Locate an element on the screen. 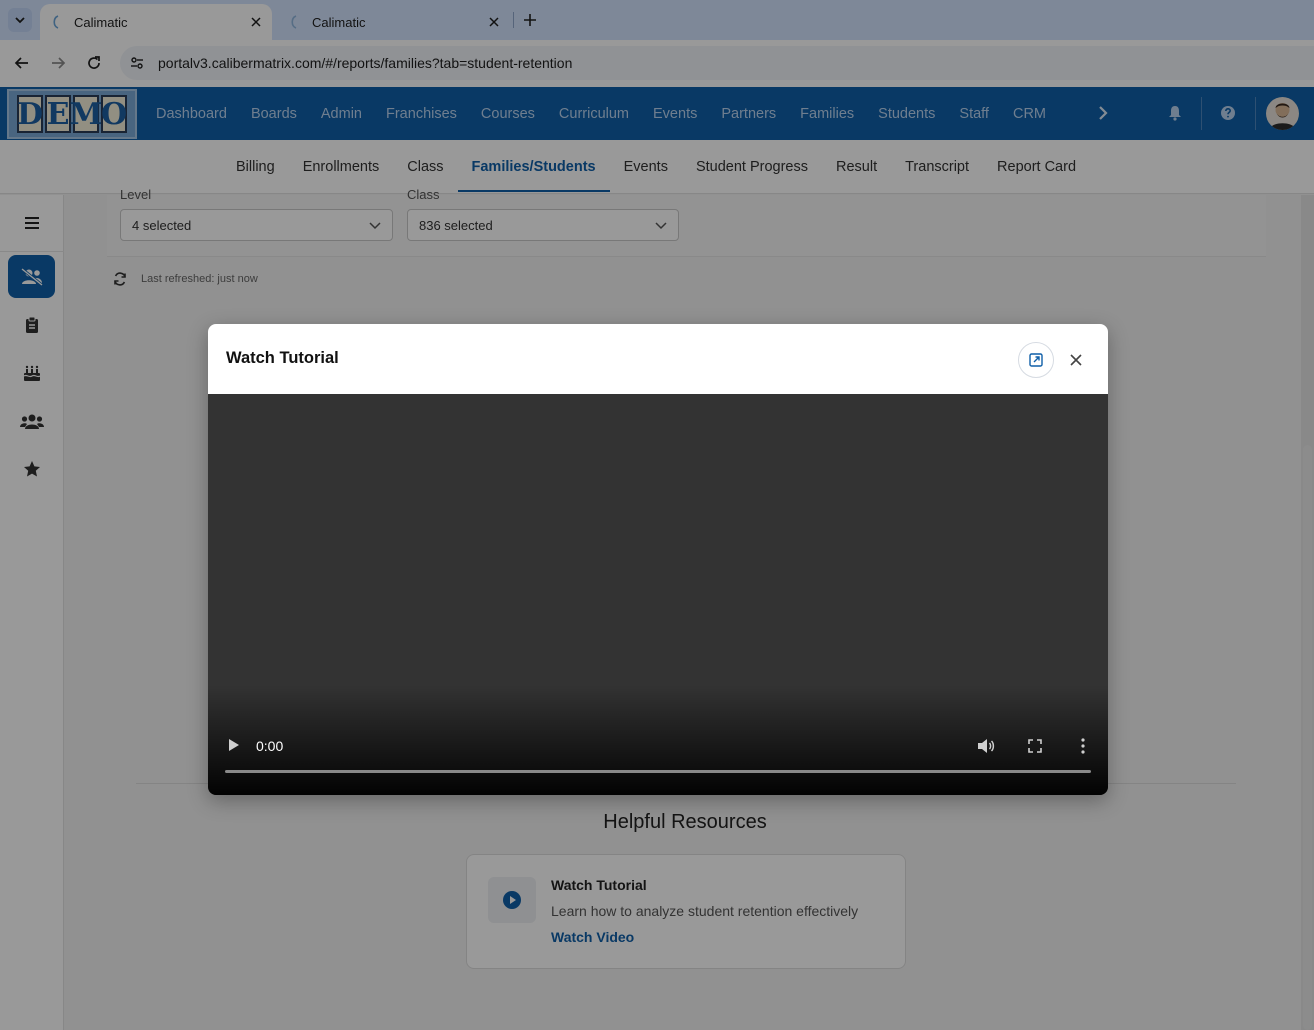  video-controls-gradient is located at coordinates (658, 740).